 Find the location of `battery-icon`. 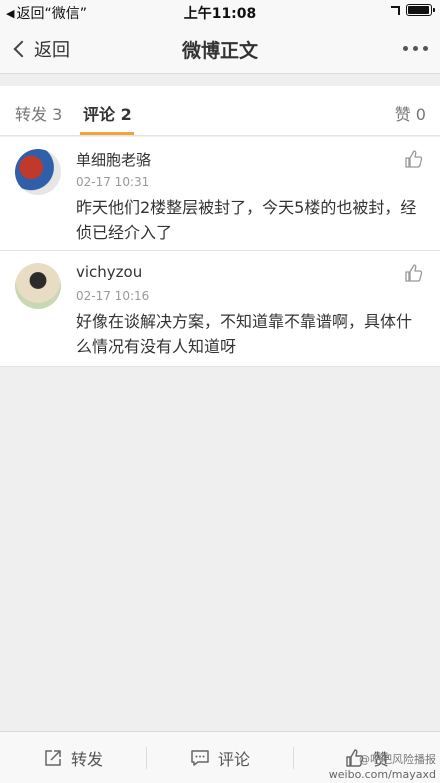

battery-icon is located at coordinates (420, 10).